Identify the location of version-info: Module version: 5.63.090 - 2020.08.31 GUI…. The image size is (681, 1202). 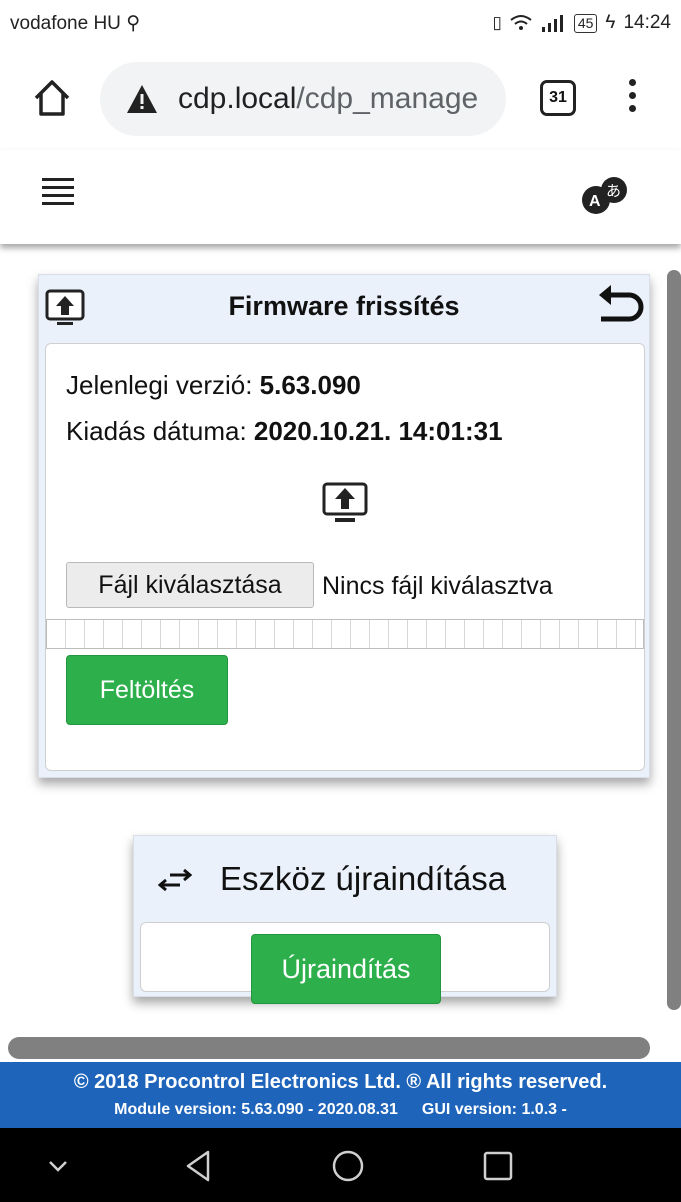
(340, 1110).